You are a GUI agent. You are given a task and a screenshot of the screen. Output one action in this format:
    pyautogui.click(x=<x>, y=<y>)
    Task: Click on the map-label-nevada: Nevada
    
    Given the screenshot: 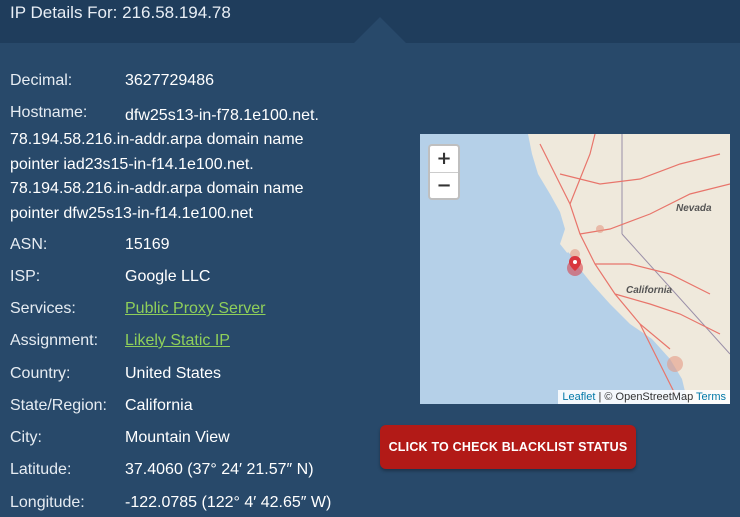 What is the action you would take?
    pyautogui.click(x=694, y=208)
    